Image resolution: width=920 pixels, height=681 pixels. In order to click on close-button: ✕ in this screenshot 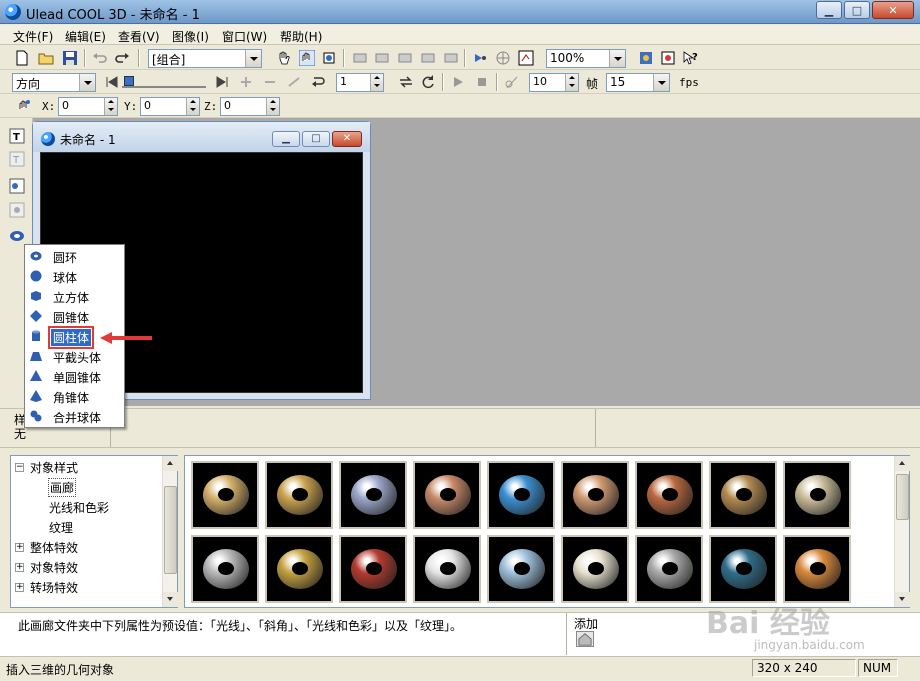, I will do `click(893, 10)`.